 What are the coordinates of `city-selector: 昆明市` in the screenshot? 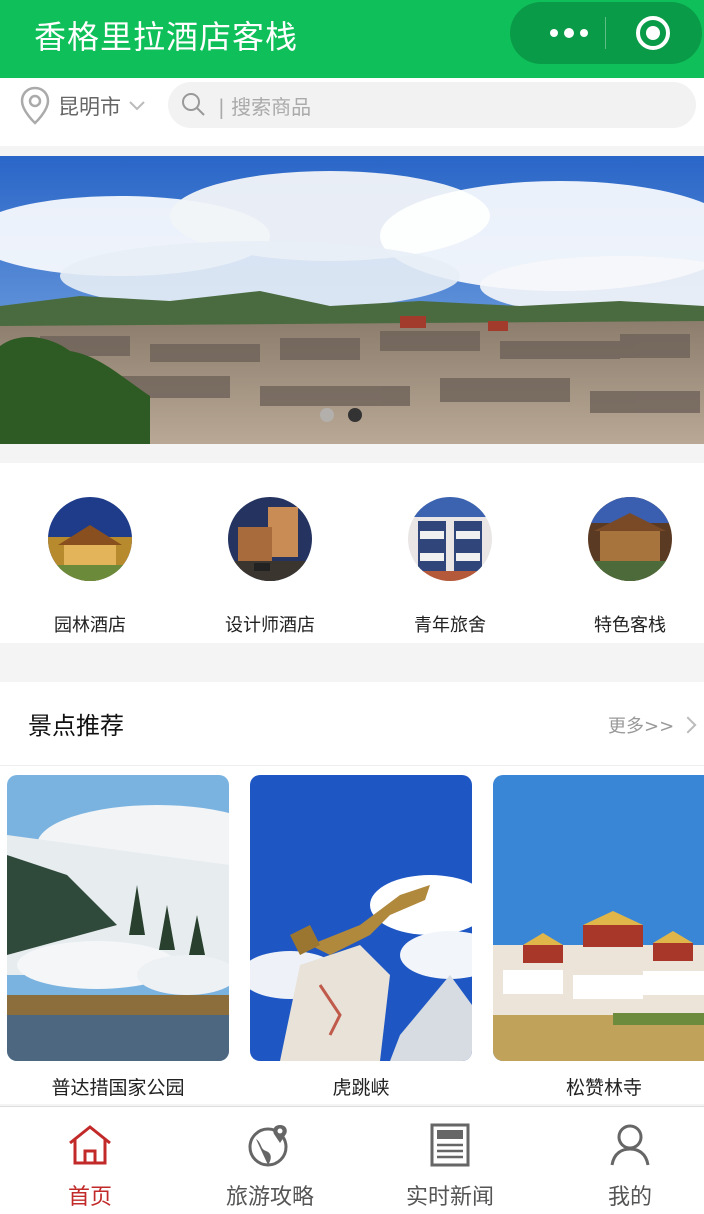 It's located at (83, 106).